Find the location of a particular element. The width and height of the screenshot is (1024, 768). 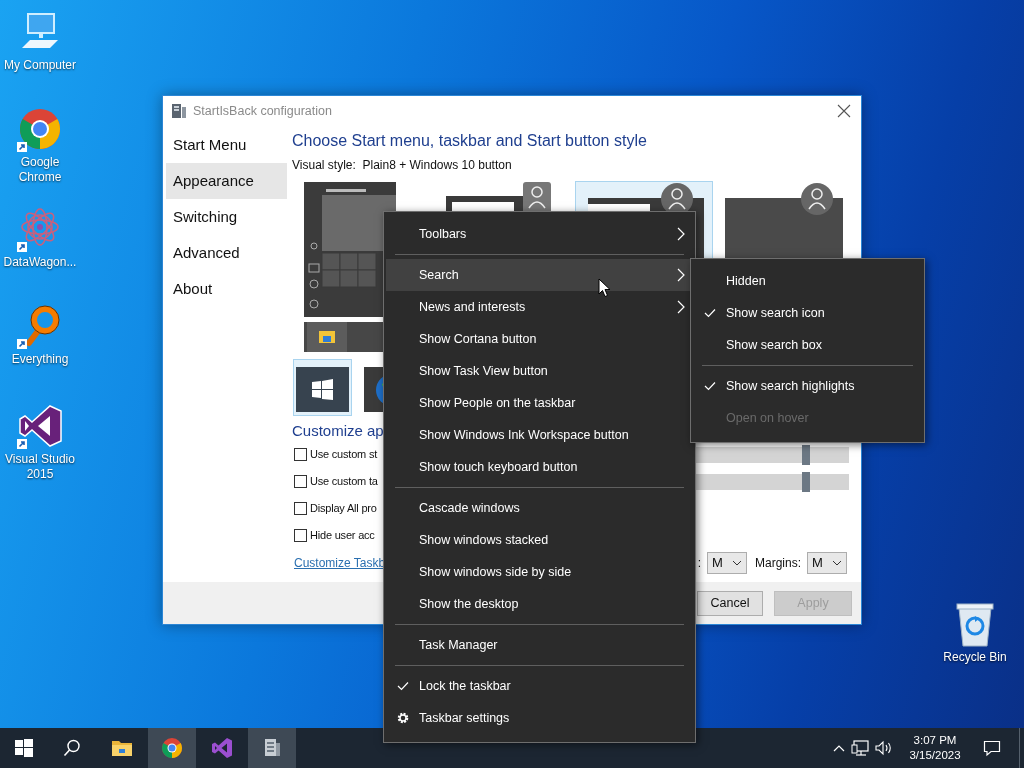

start-button-option is located at coordinates (322, 387).